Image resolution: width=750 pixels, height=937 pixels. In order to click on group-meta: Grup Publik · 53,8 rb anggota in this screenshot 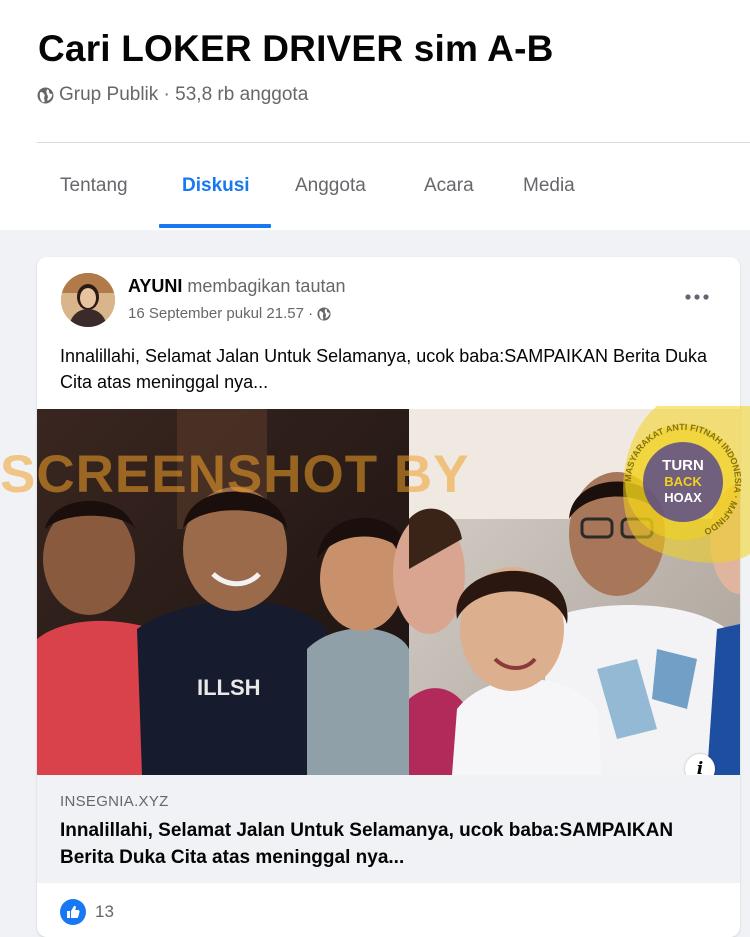, I will do `click(172, 95)`.